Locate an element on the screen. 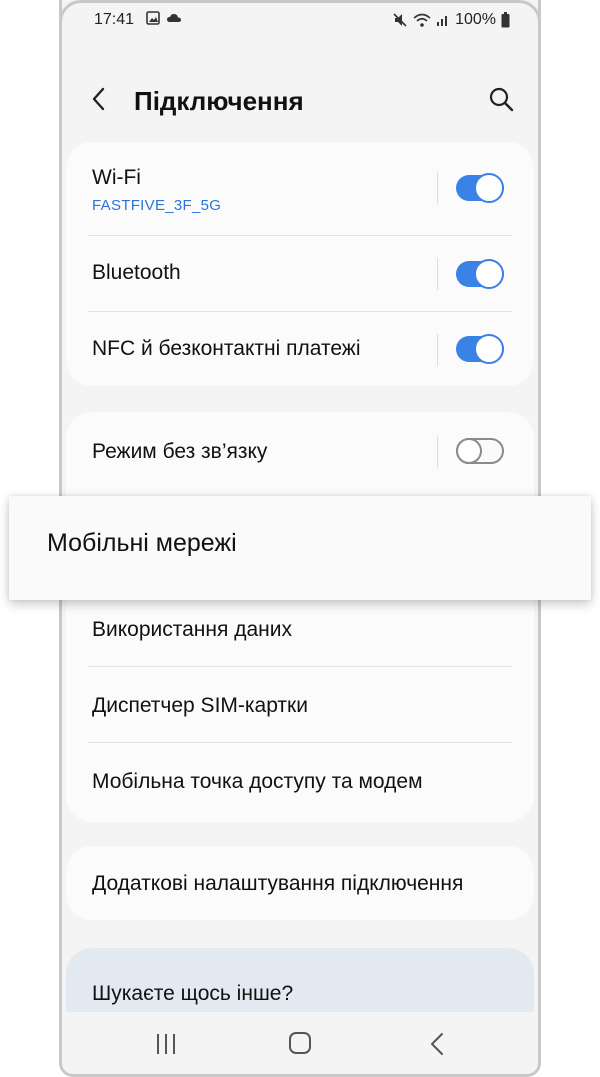 The height and width of the screenshot is (1077, 600). recents-icon is located at coordinates (166, 1044).